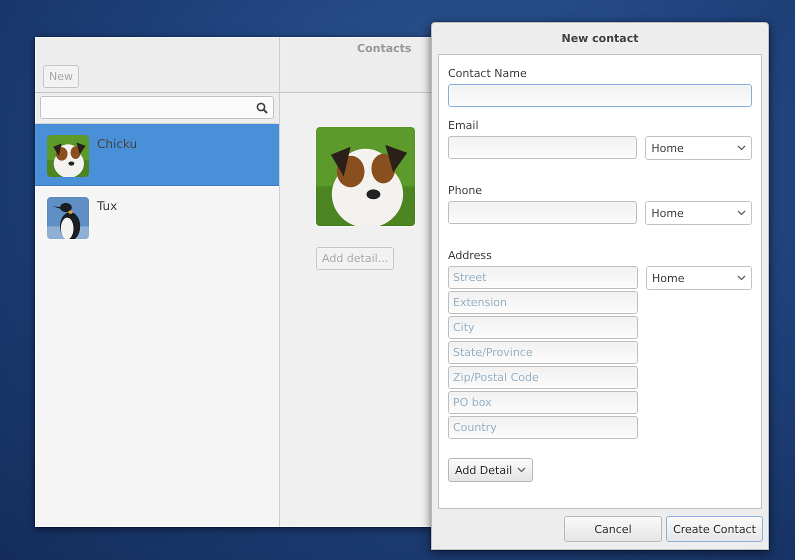 The height and width of the screenshot is (560, 795). Describe the element at coordinates (543, 327) in the screenshot. I see `address-field: City` at that location.